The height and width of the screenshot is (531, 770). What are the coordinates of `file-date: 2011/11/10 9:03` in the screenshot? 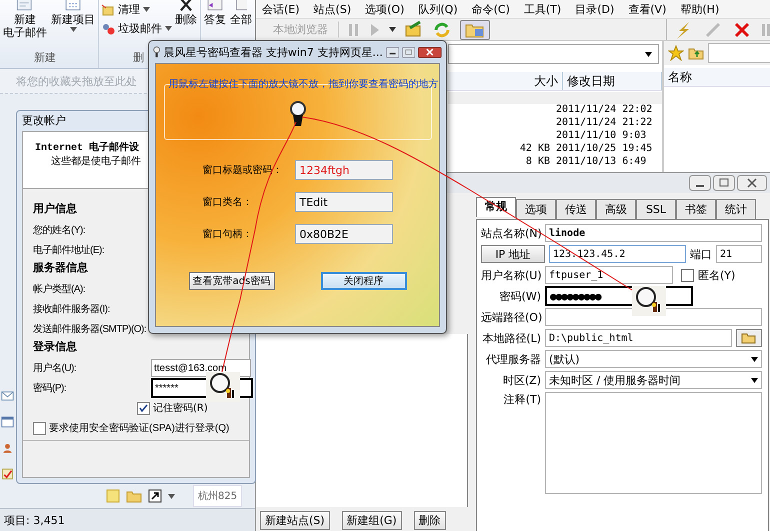 It's located at (602, 136).